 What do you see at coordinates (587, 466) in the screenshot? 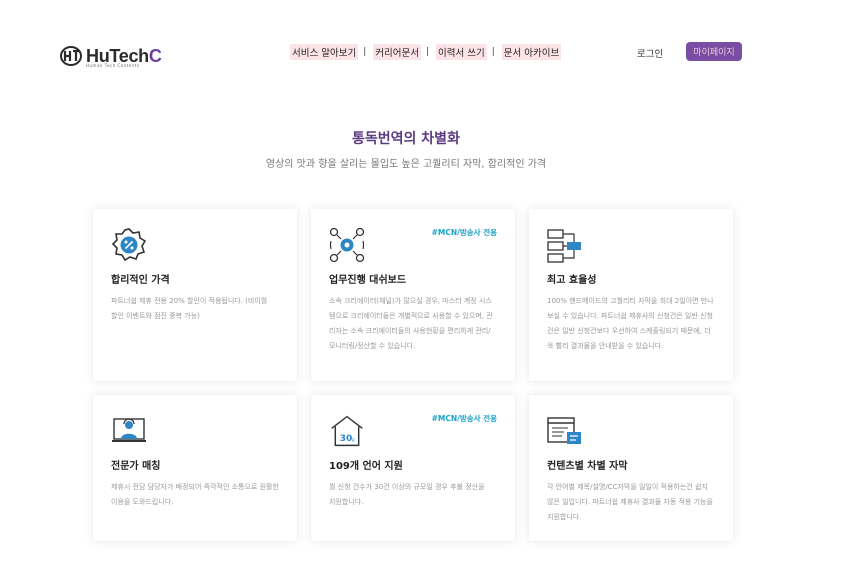
I see `card-title: 컨텐츠별 차별 자막` at bounding box center [587, 466].